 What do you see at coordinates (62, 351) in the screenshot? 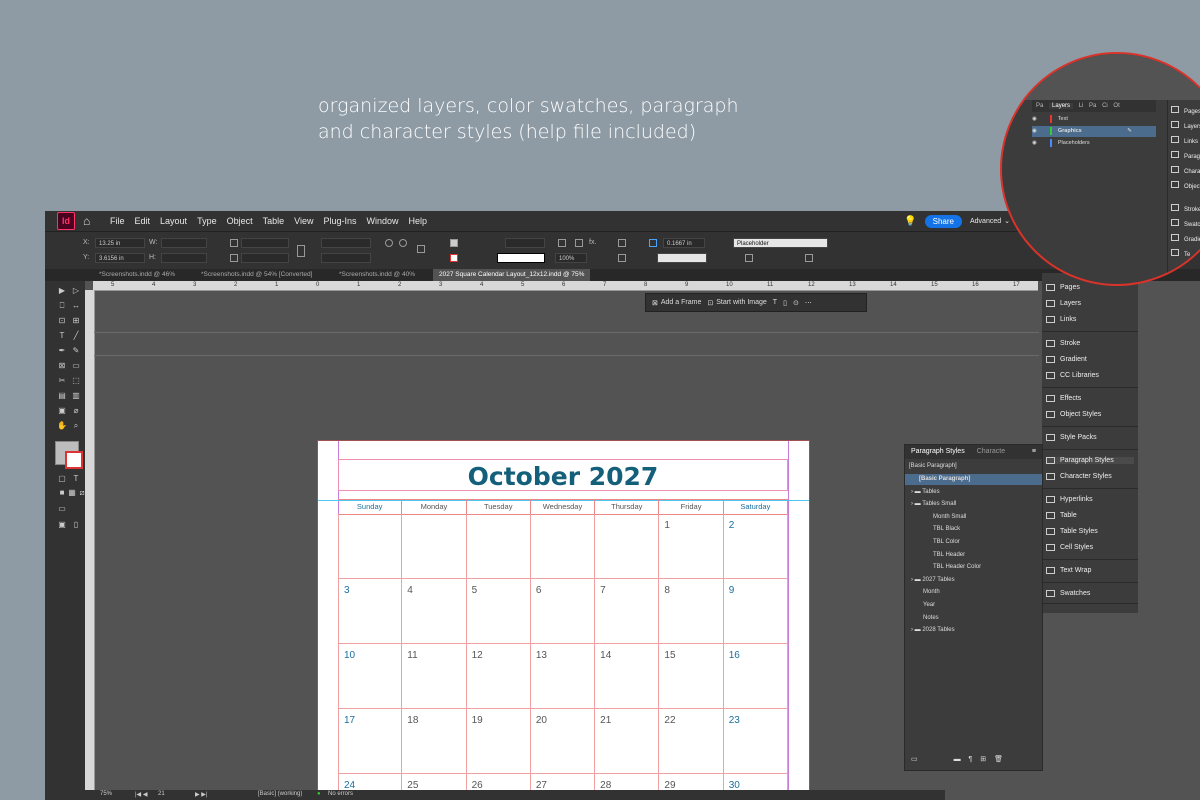
I see `pen-tool-icon: ✒` at bounding box center [62, 351].